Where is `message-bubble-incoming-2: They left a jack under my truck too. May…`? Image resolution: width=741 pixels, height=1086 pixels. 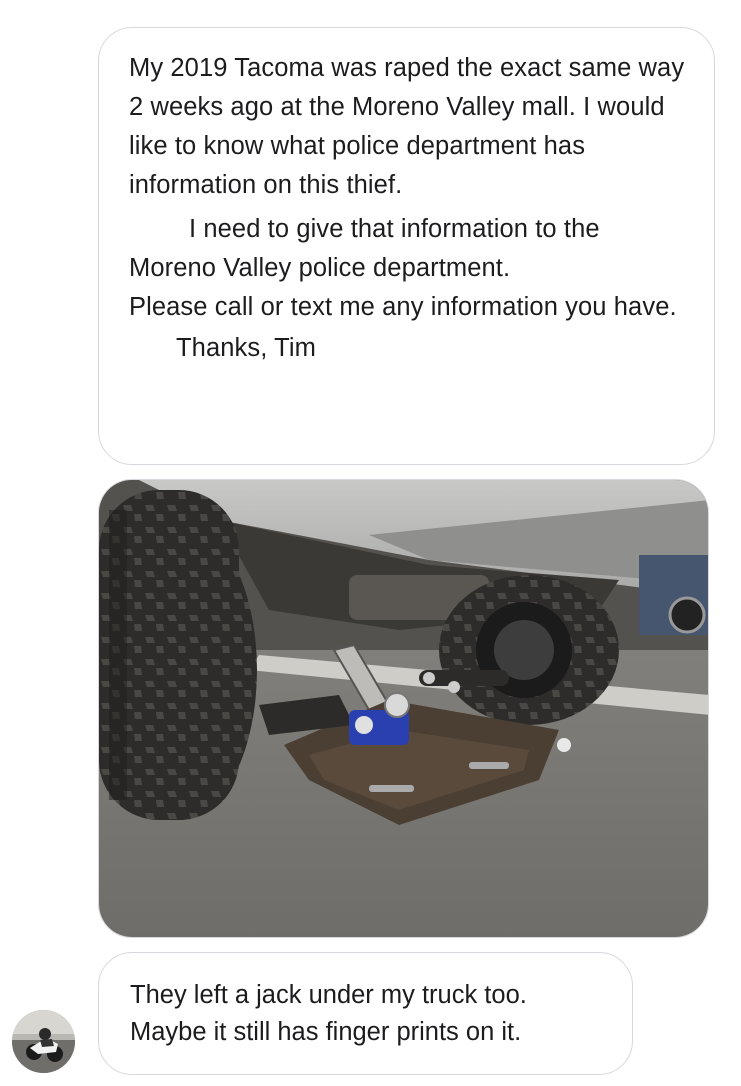 message-bubble-incoming-2: They left a jack under my truck too. May… is located at coordinates (365, 1013).